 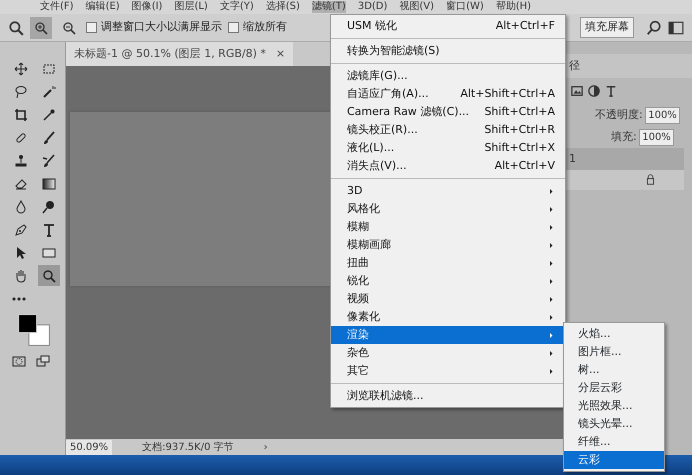 I want to click on gradient-icon, so click(x=49, y=183).